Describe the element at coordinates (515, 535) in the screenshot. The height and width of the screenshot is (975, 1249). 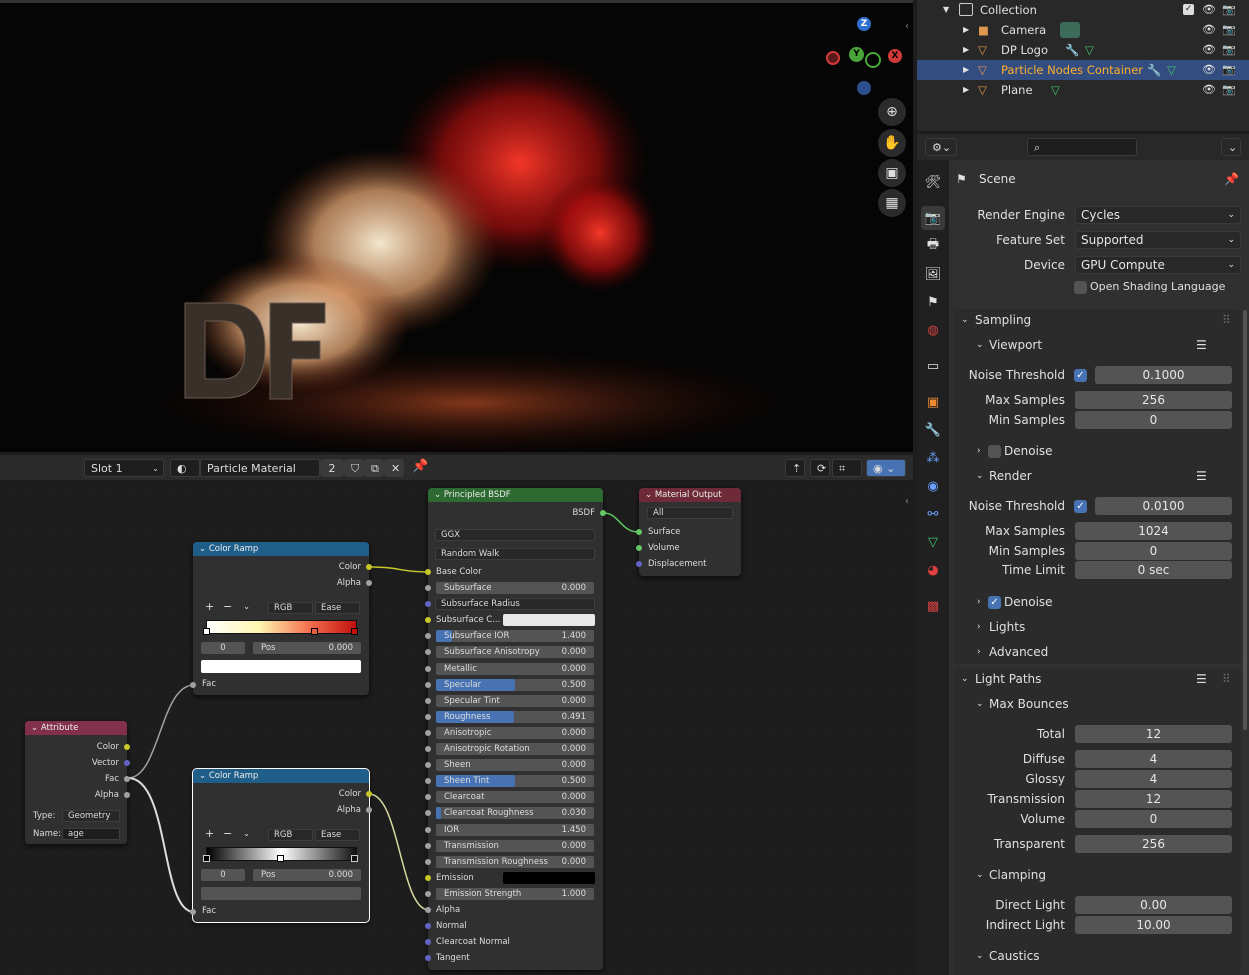
I see `distribution-select: GGX` at that location.